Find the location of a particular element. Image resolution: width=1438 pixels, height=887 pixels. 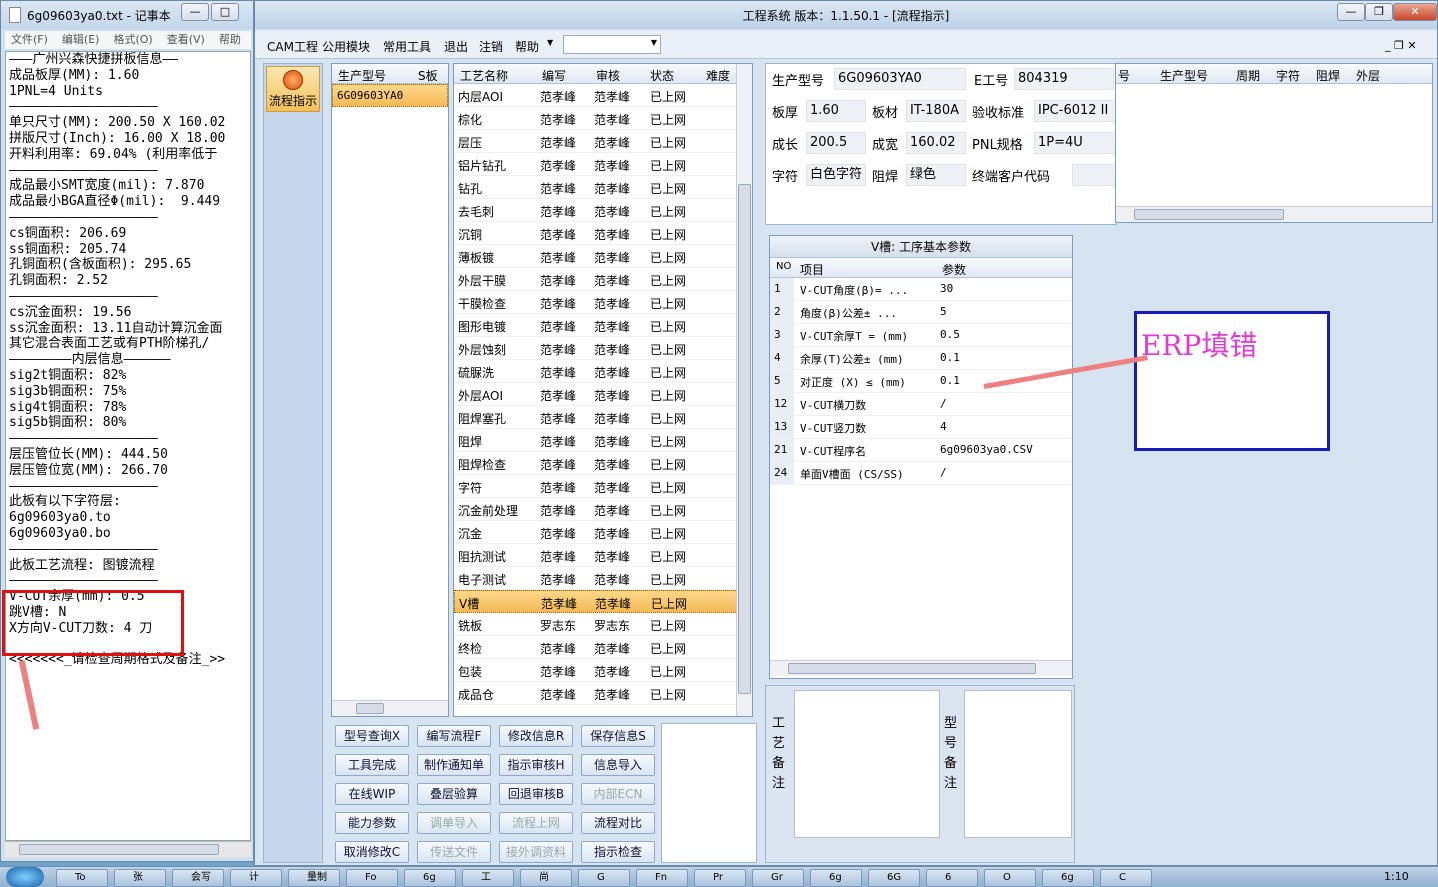

column-header-process: 工艺名称 is located at coordinates (484, 75).